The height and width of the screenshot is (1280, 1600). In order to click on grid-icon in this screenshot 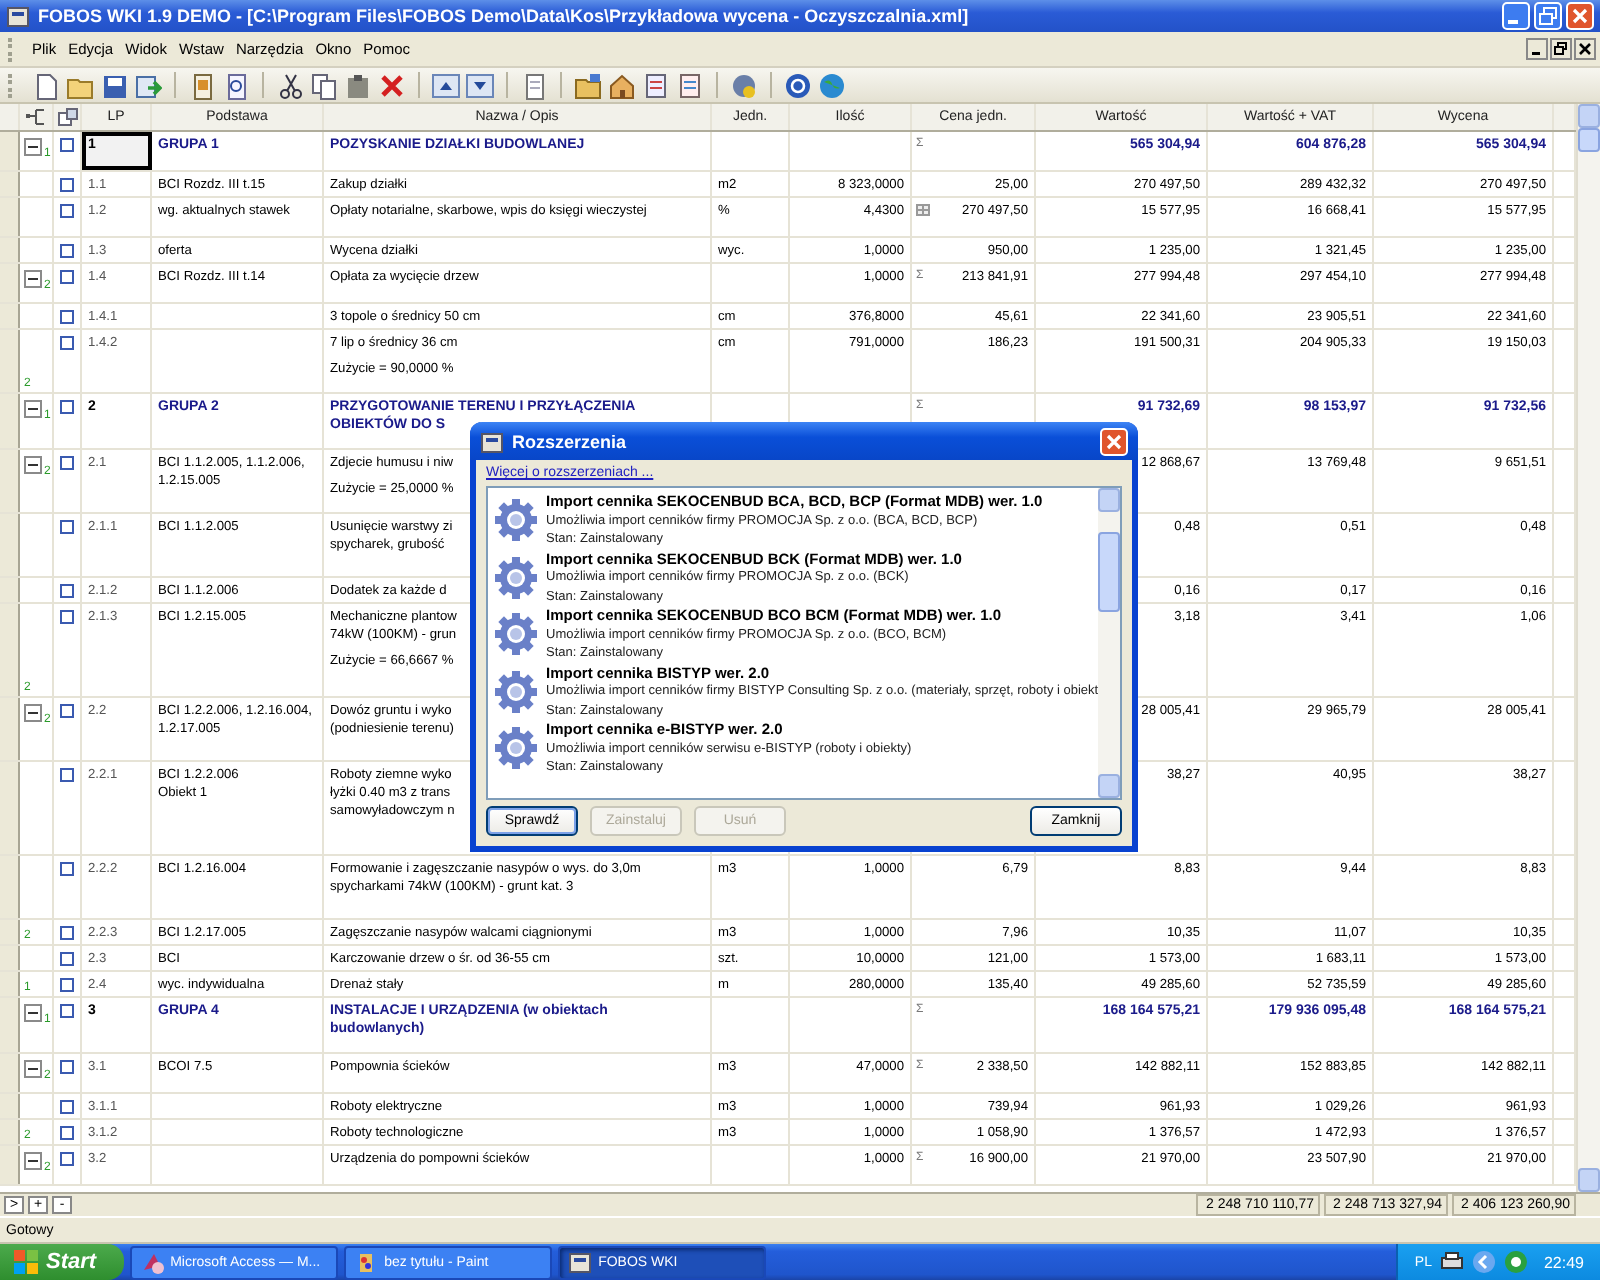, I will do `click(67, 117)`.